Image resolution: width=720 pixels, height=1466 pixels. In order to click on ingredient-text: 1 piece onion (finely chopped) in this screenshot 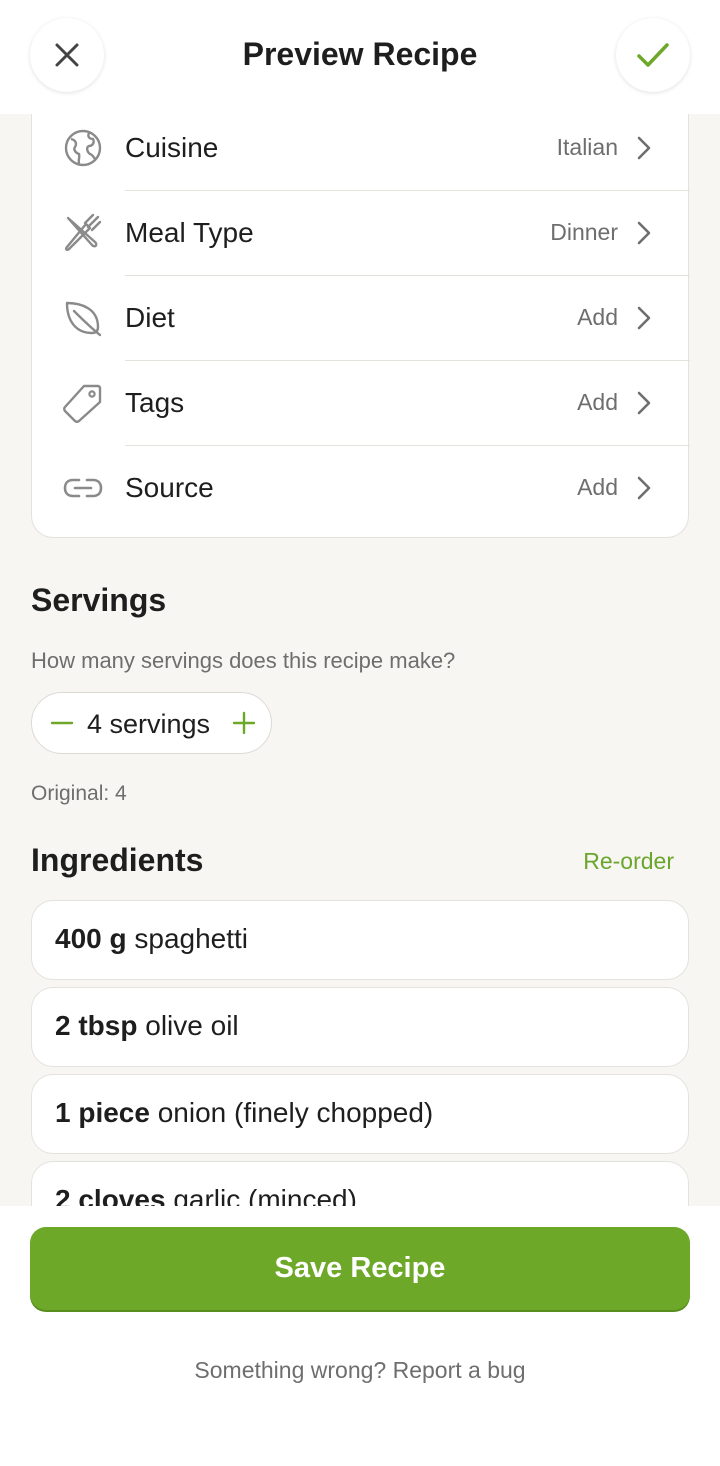, I will do `click(244, 1113)`.